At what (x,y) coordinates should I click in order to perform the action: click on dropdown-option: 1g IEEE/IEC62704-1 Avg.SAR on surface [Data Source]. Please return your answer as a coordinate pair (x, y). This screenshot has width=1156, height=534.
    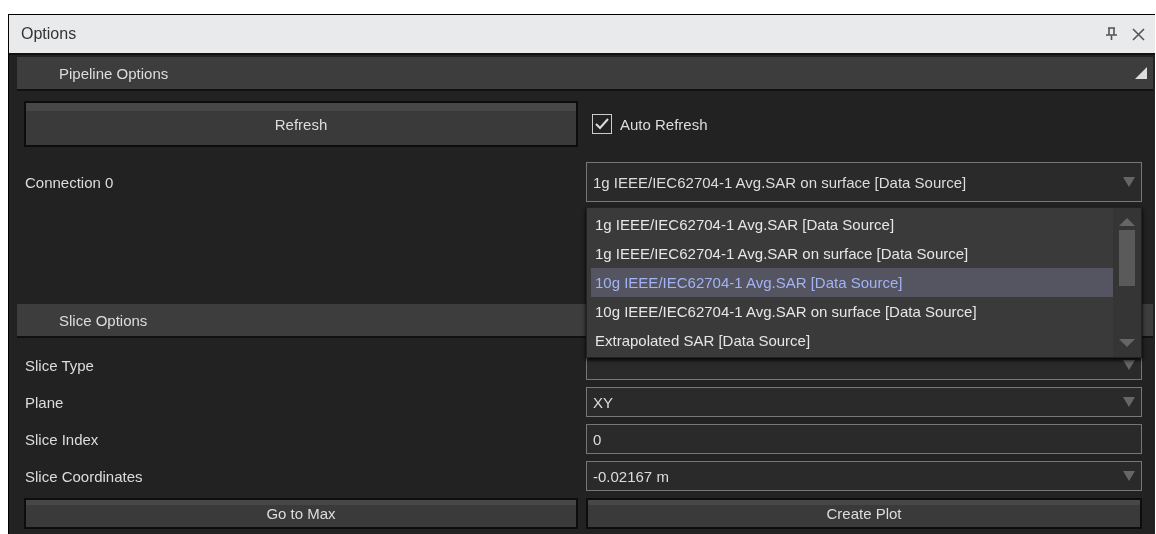
    Looking at the image, I should click on (852, 253).